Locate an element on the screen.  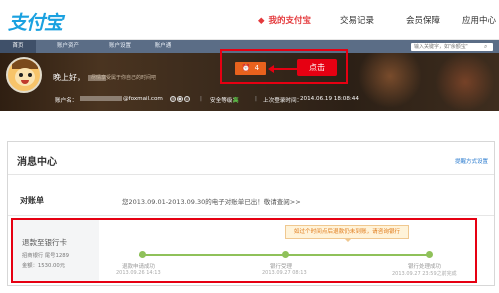
avatar is located at coordinates (24, 75).